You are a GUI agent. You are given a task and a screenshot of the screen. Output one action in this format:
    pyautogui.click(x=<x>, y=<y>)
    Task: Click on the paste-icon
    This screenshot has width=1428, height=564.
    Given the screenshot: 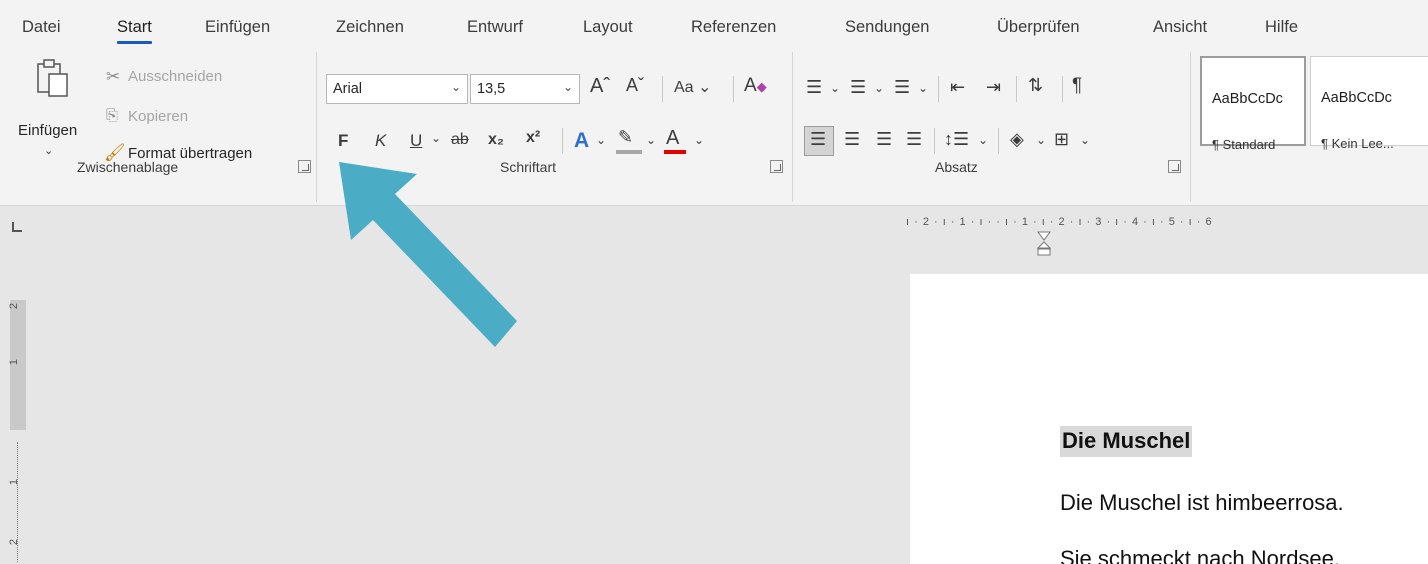 What is the action you would take?
    pyautogui.click(x=53, y=78)
    